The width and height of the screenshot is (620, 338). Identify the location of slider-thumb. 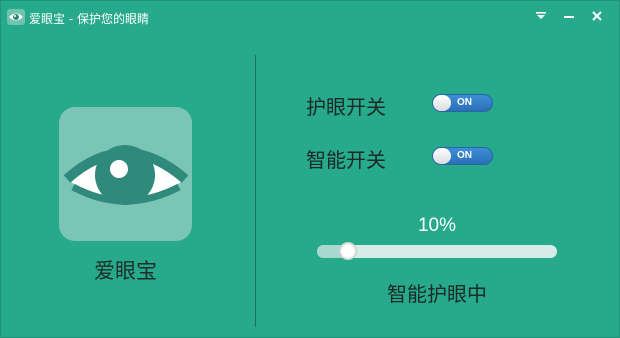
(348, 251).